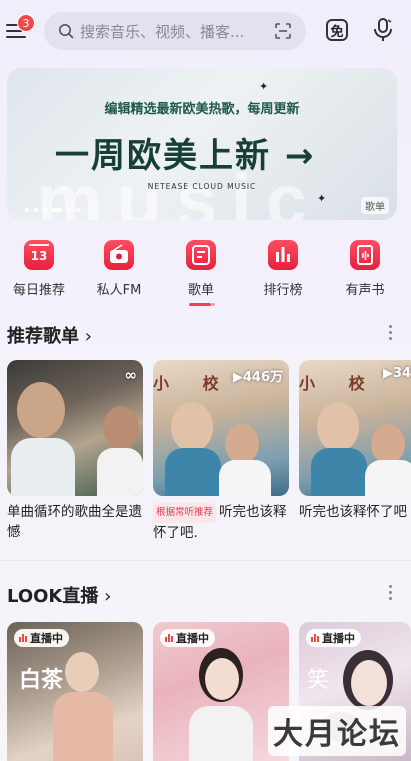  What do you see at coordinates (337, 30) in the screenshot?
I see `free-mode-icon: 免` at bounding box center [337, 30].